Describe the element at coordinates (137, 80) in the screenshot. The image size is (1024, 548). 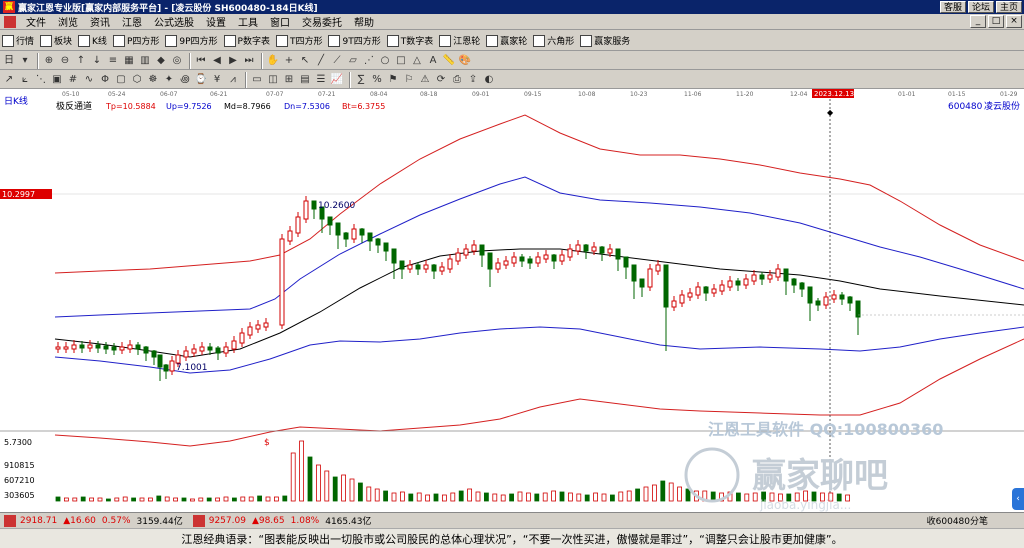
I see `hex-icon: ⬡` at that location.